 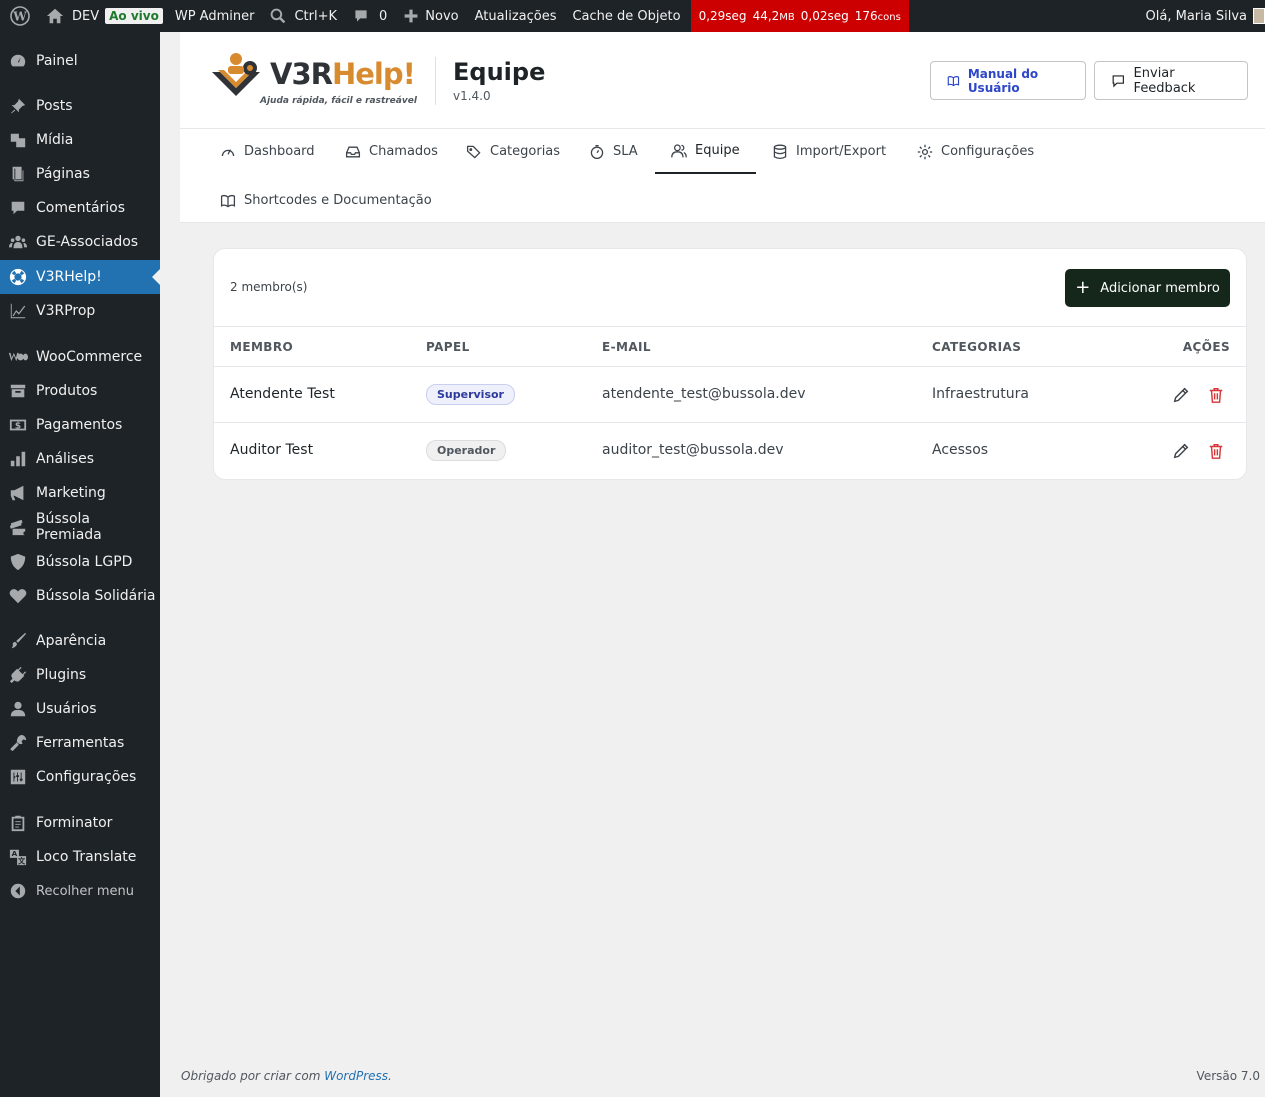 I want to click on member-count: 2 membro(s), so click(x=269, y=287).